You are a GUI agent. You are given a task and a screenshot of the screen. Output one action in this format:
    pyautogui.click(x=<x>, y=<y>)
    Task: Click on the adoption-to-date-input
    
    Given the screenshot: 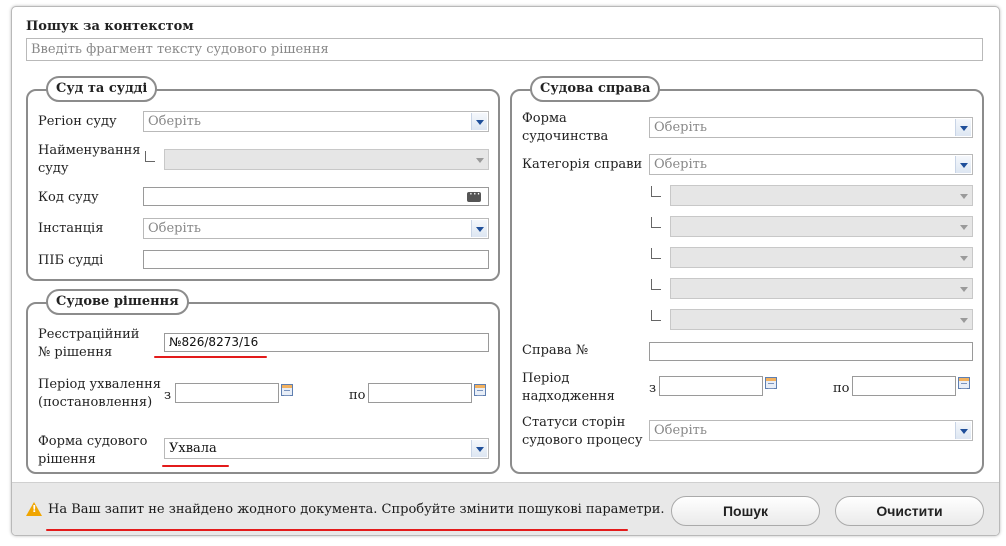 What is the action you would take?
    pyautogui.click(x=420, y=393)
    